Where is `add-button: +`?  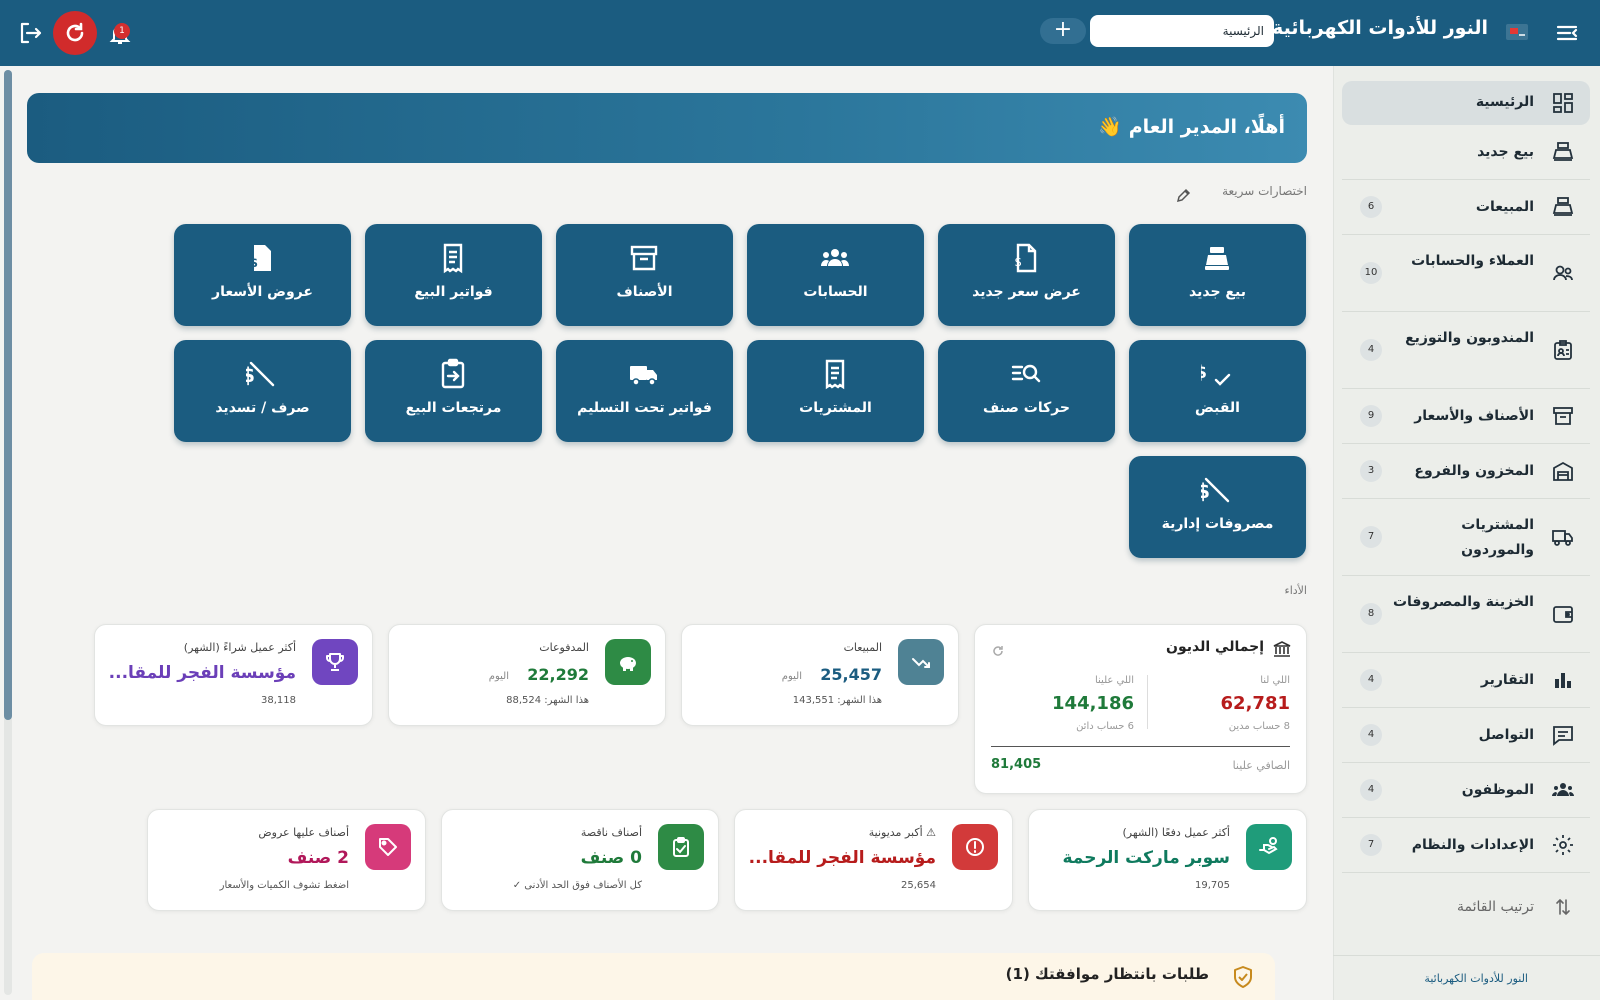 add-button: + is located at coordinates (1063, 31).